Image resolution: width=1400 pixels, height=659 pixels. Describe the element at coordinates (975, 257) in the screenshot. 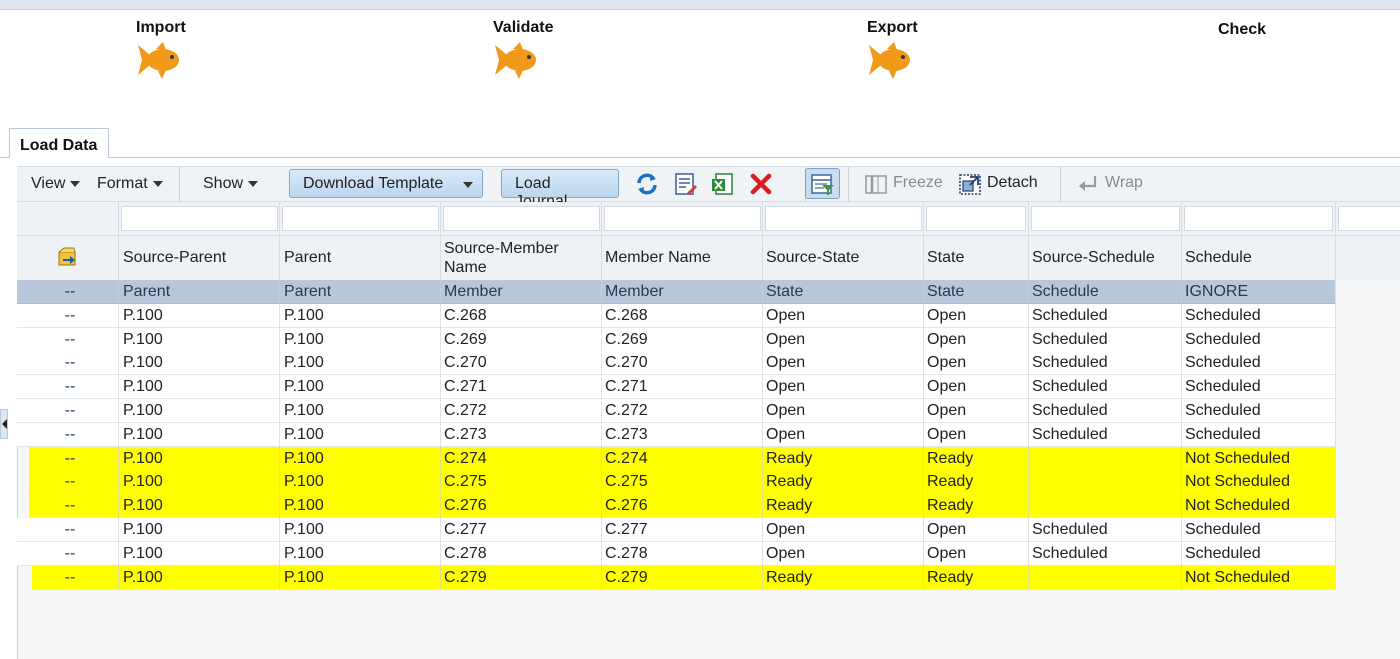

I see `column-header-state: State` at that location.